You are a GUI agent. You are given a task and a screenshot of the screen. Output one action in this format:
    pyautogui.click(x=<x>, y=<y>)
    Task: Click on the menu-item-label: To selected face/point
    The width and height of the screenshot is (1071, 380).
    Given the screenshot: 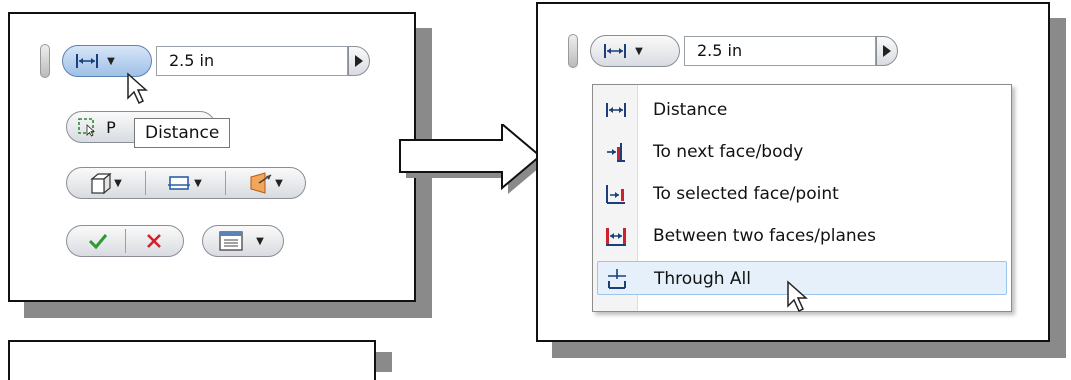 What is the action you would take?
    pyautogui.click(x=746, y=194)
    